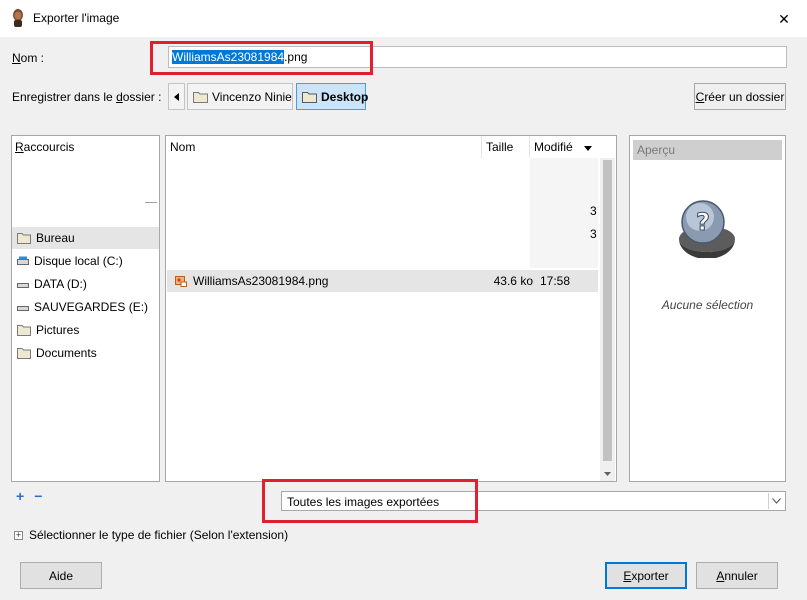  What do you see at coordinates (737, 575) in the screenshot?
I see `cancel-button: Annuler` at bounding box center [737, 575].